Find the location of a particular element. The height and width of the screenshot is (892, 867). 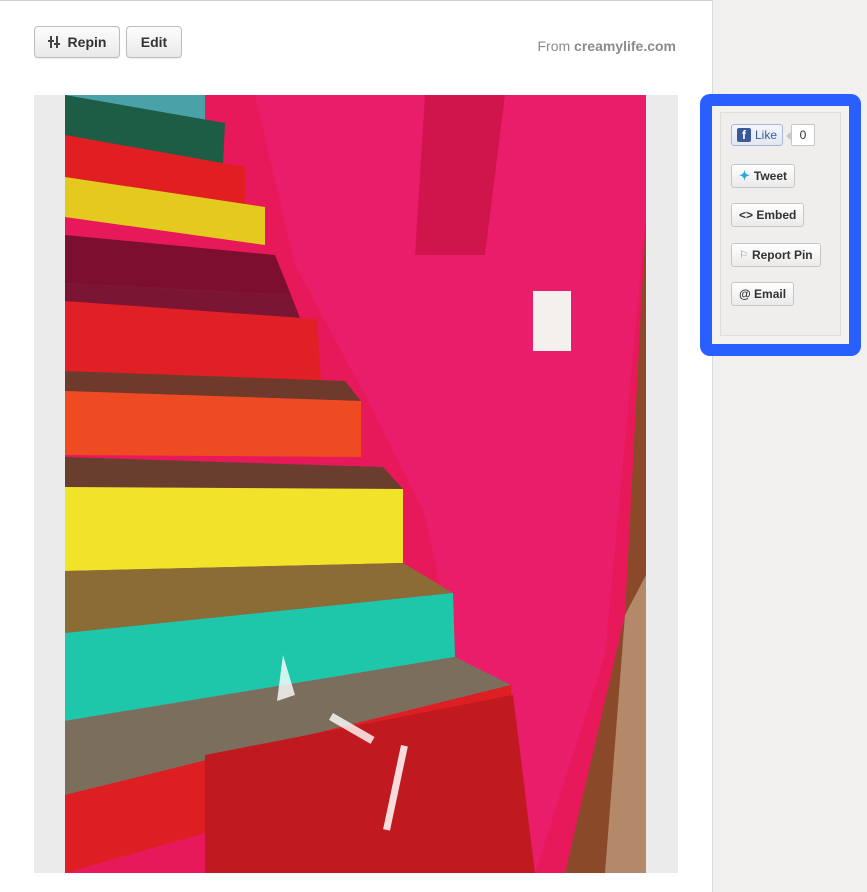

source-prefix: From is located at coordinates (554, 46).